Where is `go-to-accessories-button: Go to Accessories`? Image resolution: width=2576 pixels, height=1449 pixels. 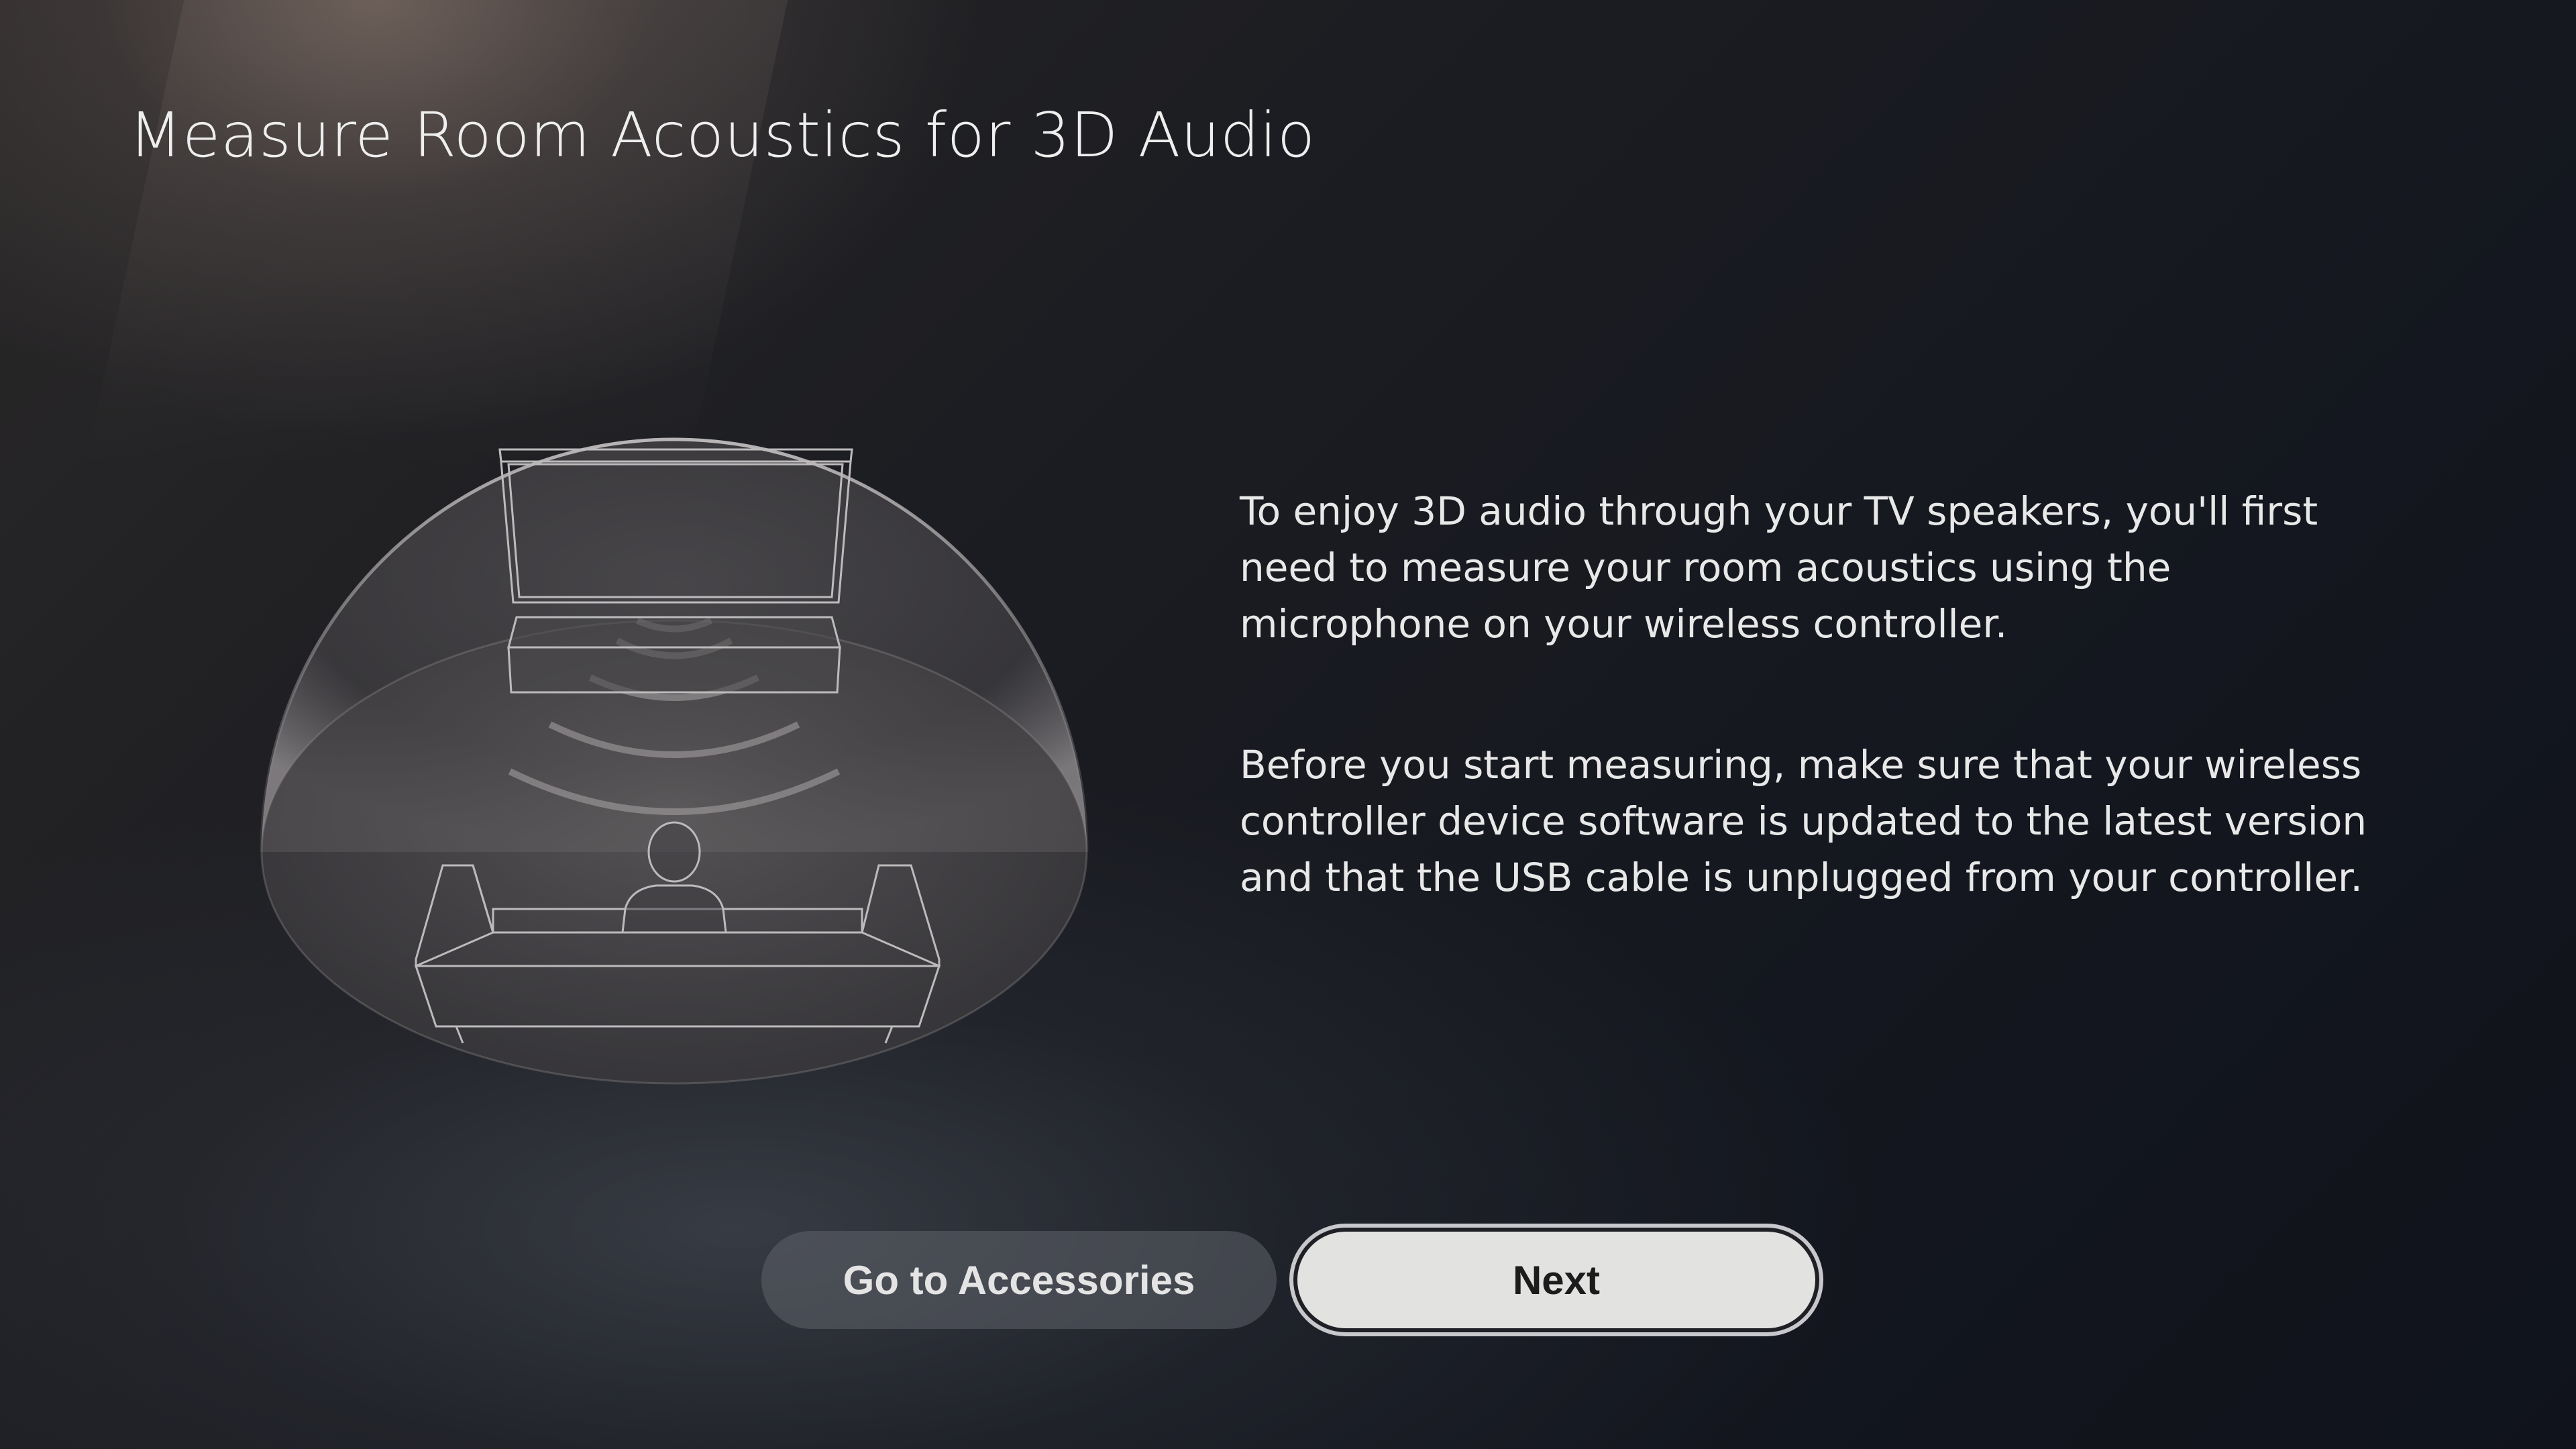 go-to-accessories-button: Go to Accessories is located at coordinates (1019, 1280).